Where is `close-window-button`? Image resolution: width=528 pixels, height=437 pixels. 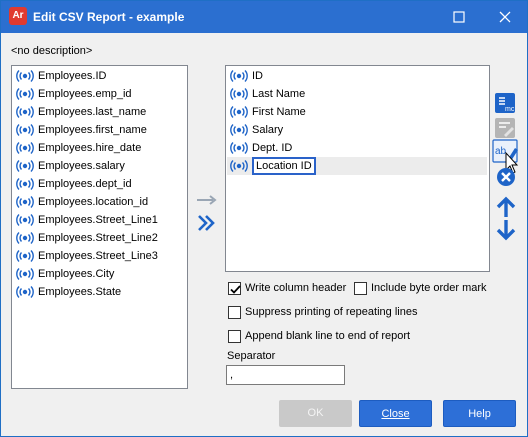
close-window-button is located at coordinates (505, 17).